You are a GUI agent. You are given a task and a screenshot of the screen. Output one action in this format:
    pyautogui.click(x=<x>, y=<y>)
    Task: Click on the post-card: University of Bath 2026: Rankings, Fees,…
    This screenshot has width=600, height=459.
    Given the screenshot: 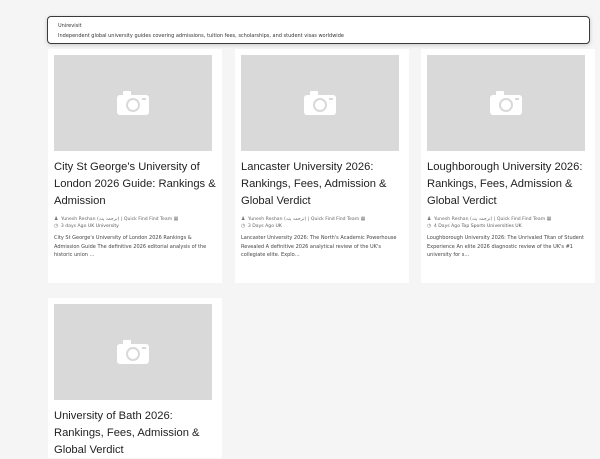 What is the action you would take?
    pyautogui.click(x=135, y=378)
    